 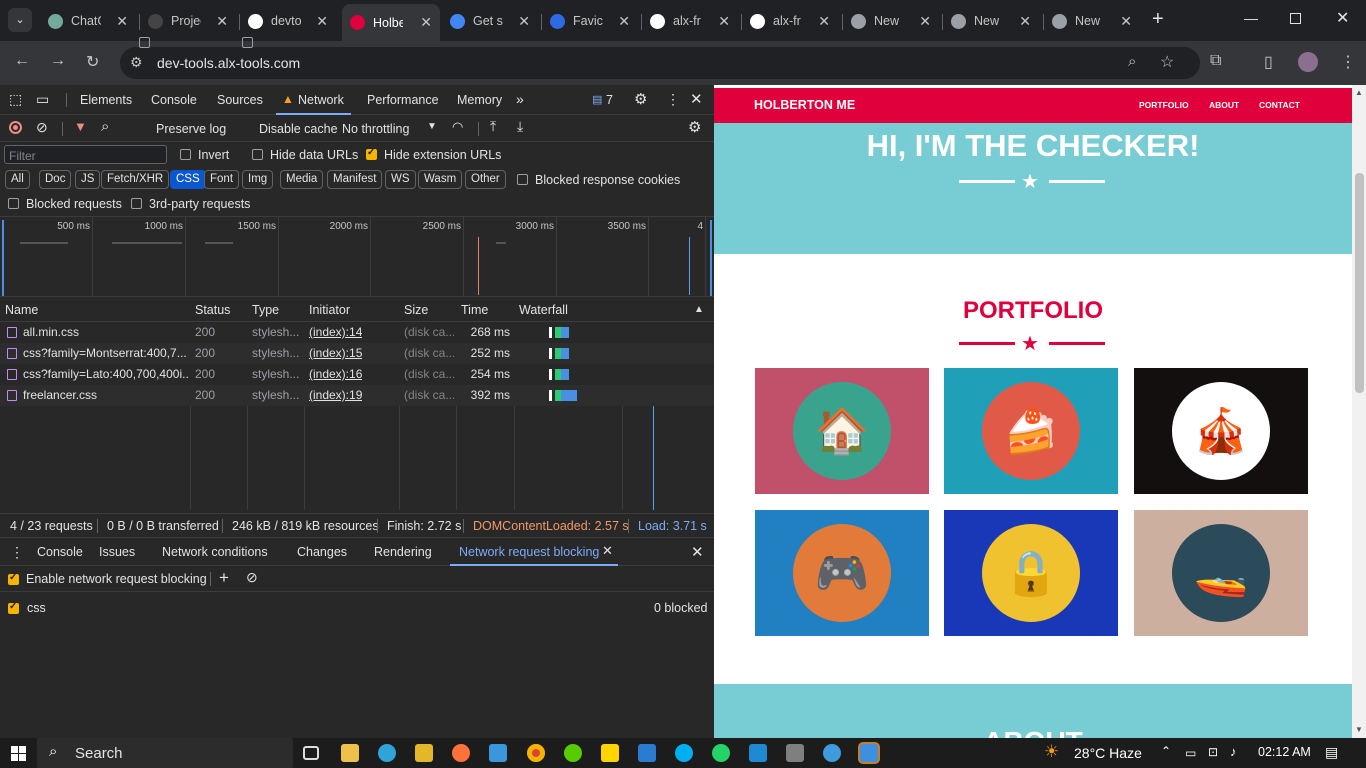 I want to click on search-icon: ⌕, so click(x=105, y=126).